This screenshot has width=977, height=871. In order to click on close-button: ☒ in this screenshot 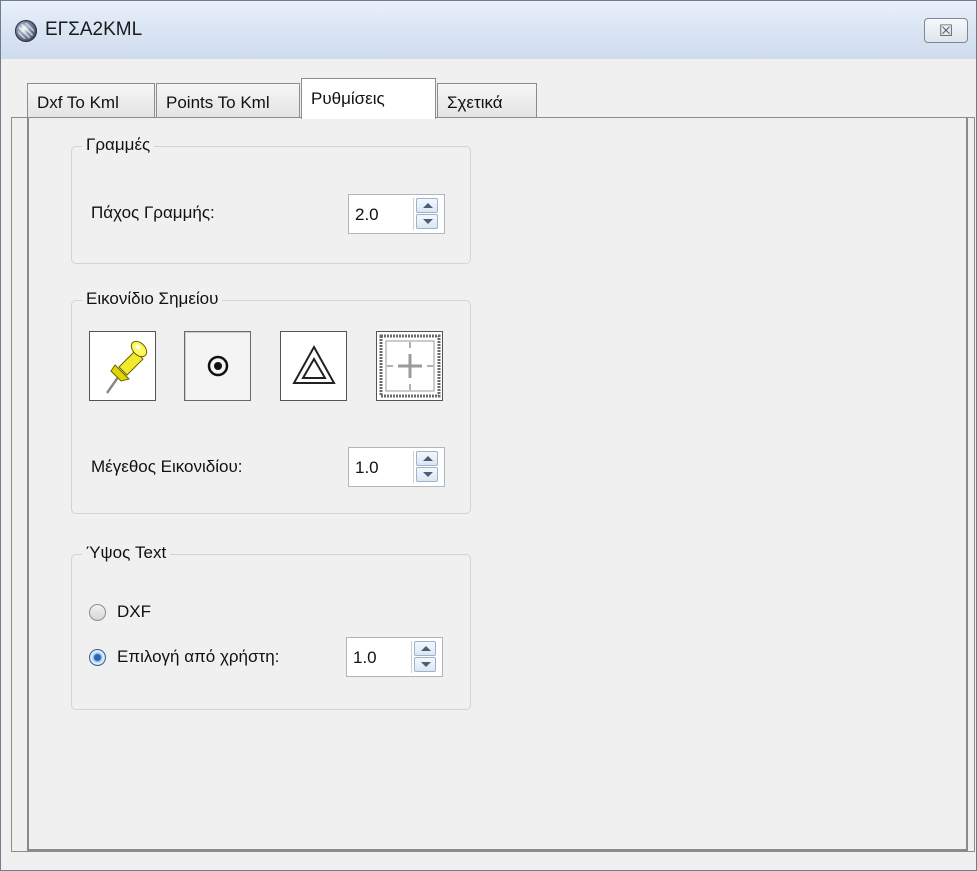, I will do `click(946, 30)`.